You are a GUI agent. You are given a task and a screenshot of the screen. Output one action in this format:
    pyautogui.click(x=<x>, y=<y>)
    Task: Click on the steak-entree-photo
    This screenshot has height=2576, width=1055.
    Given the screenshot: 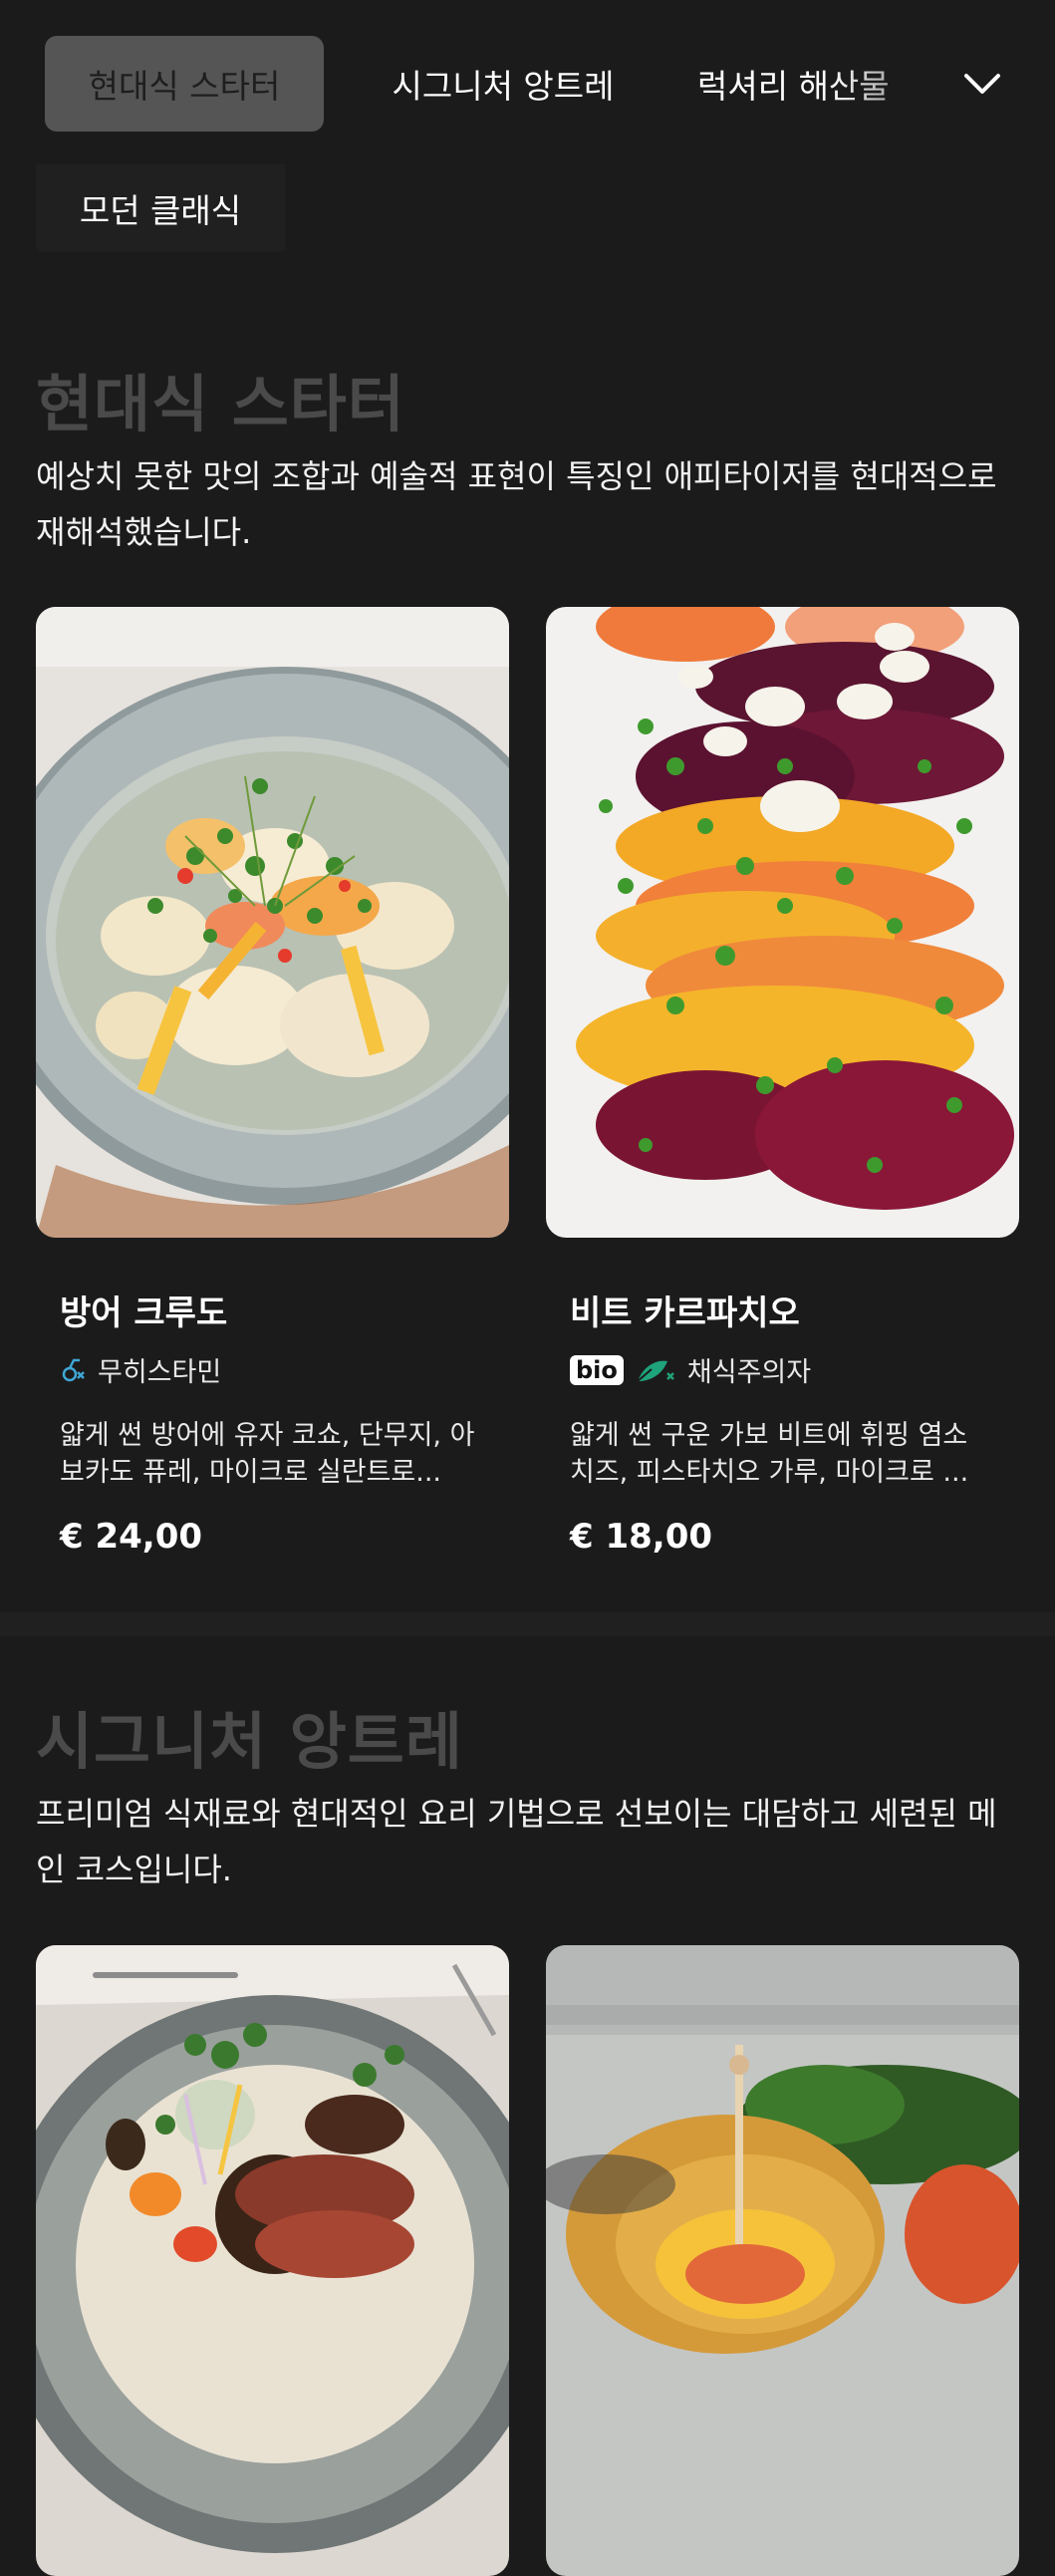 What is the action you would take?
    pyautogui.click(x=272, y=2260)
    